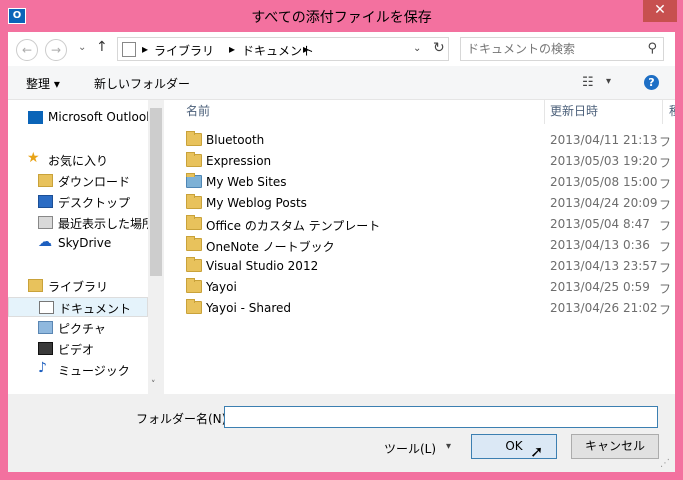 The image size is (683, 480). Describe the element at coordinates (652, 48) in the screenshot. I see `search-icon: ⚲` at that location.